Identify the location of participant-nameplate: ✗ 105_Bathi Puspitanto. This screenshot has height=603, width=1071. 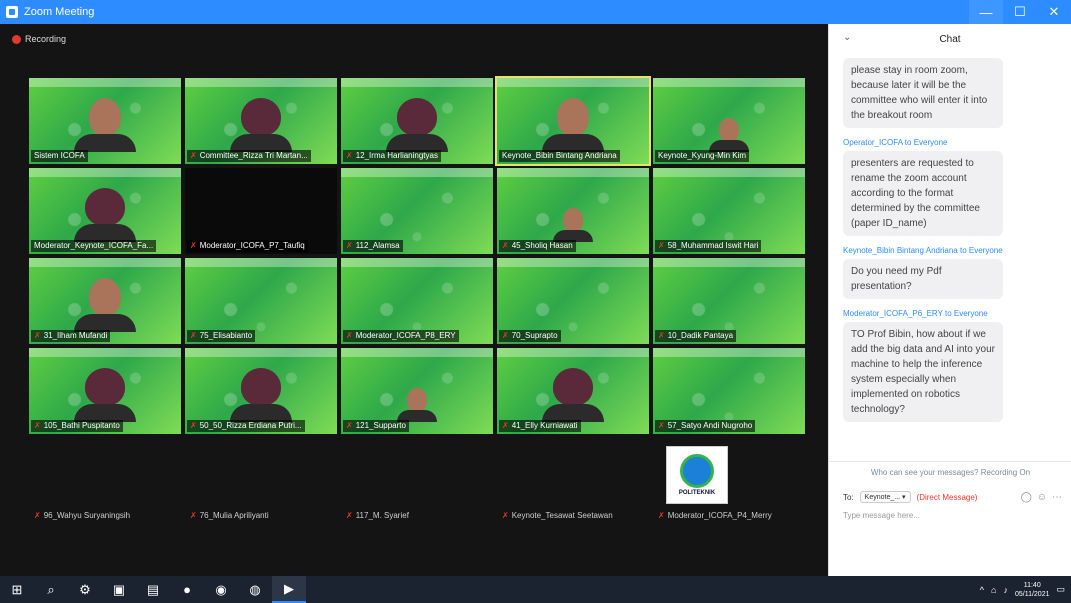
(77, 426).